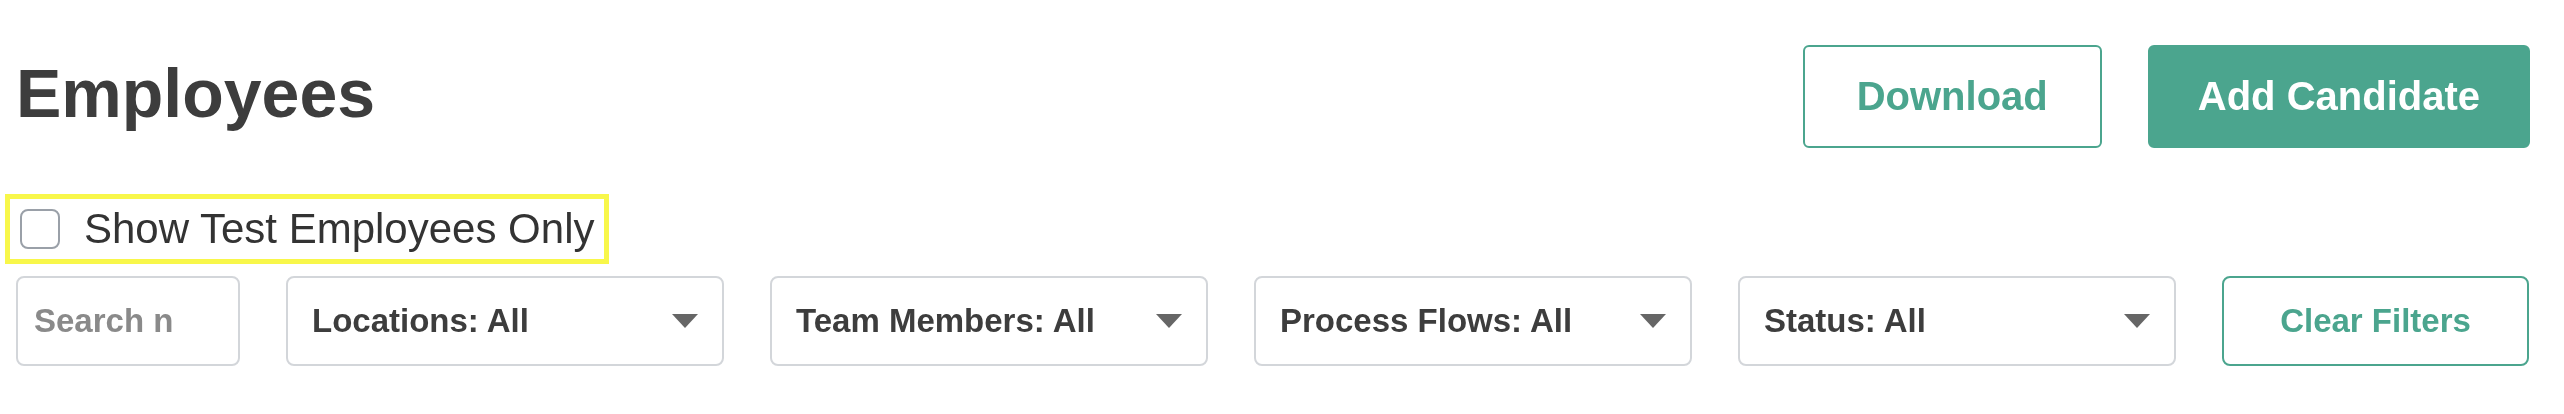 Image resolution: width=2564 pixels, height=414 pixels. I want to click on checkbox, so click(40, 229).